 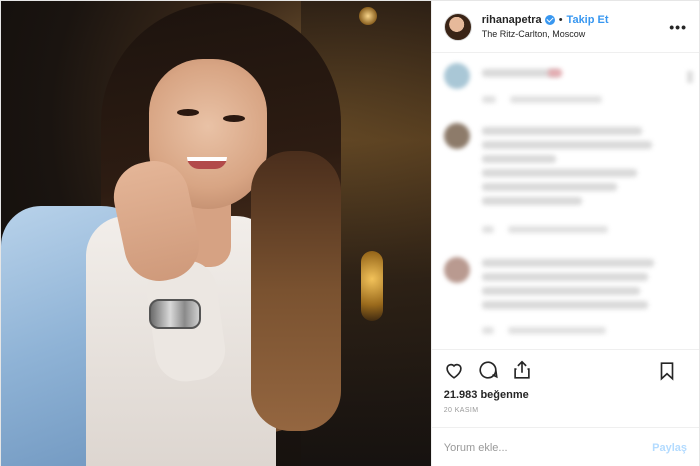 What do you see at coordinates (512, 20) in the screenshot?
I see `username-link: rihanapetra` at bounding box center [512, 20].